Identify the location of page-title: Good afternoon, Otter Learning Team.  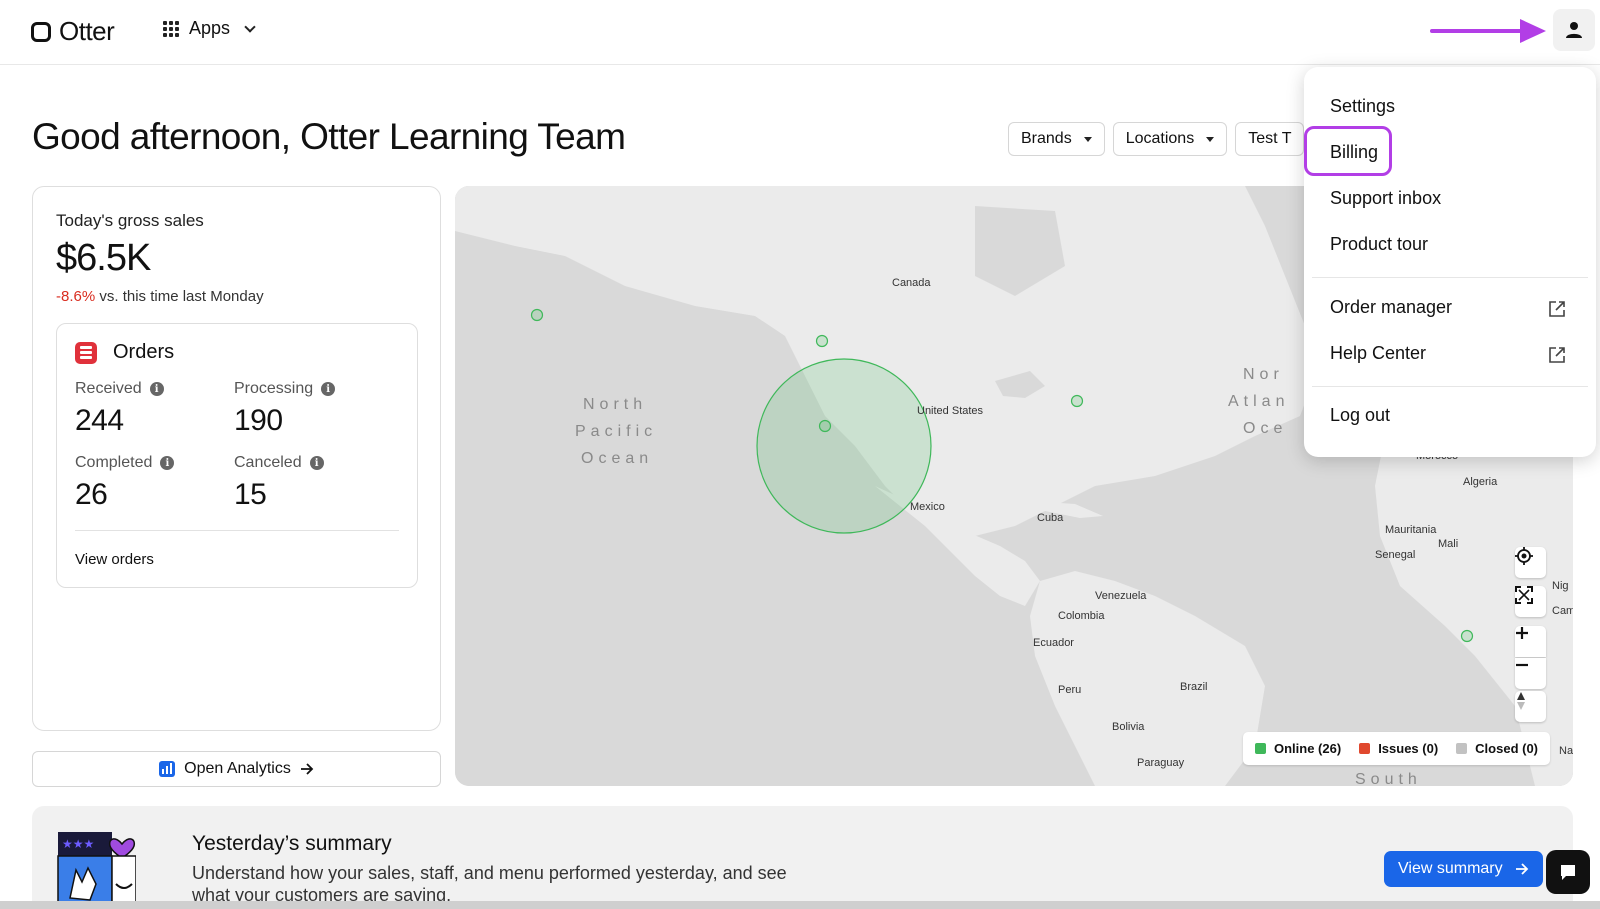
(329, 136).